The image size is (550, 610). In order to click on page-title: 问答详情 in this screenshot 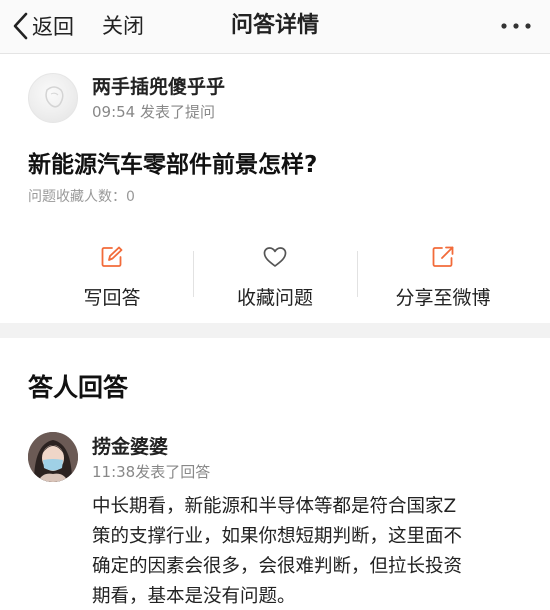, I will do `click(274, 25)`.